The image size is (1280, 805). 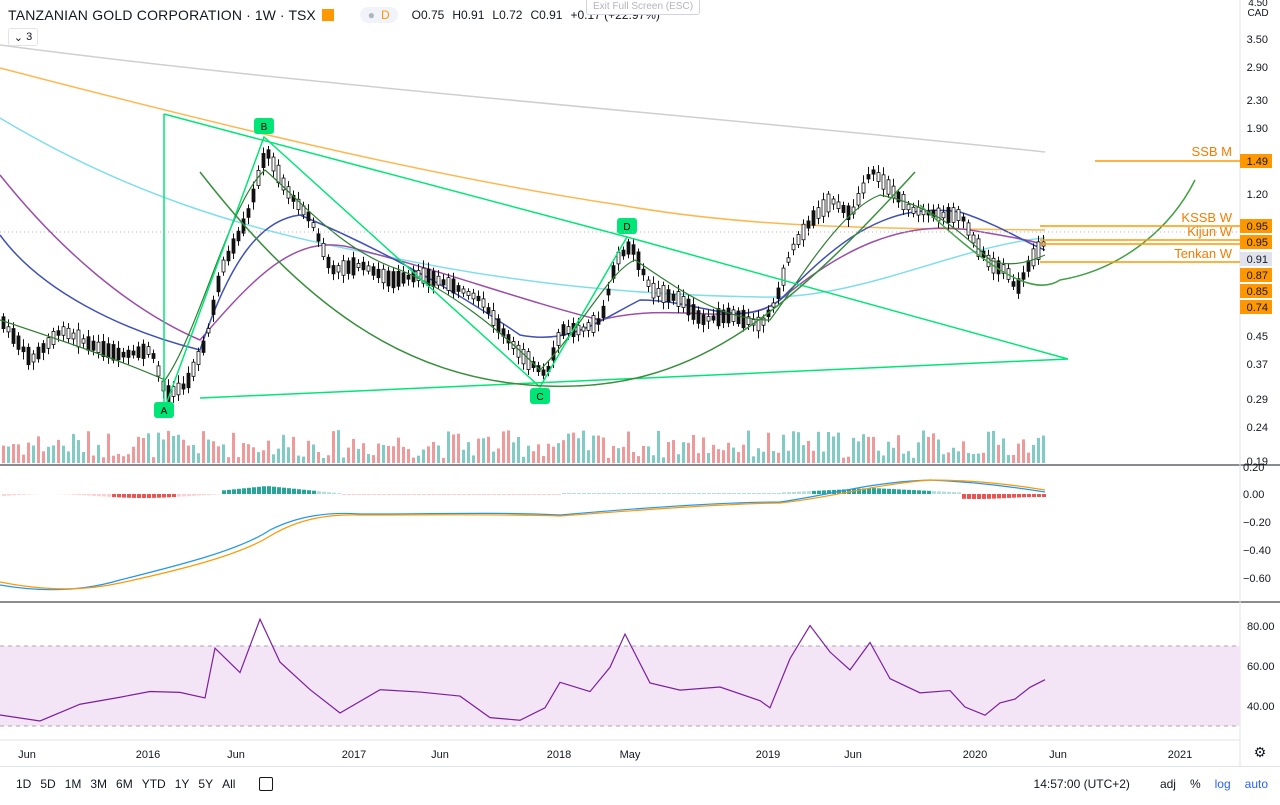 I want to click on svg-text: 0.20, so click(x=1253, y=468).